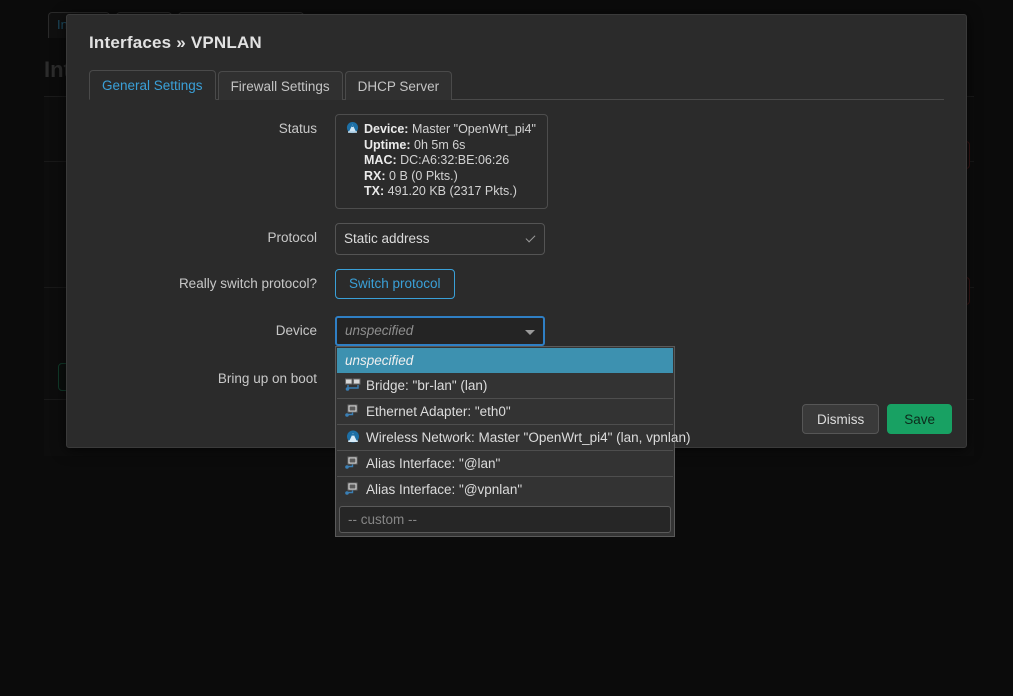 This screenshot has height=696, width=1013. I want to click on device-option-alias-vpnlan: Alias Interface: "@vpnlan", so click(505, 489).